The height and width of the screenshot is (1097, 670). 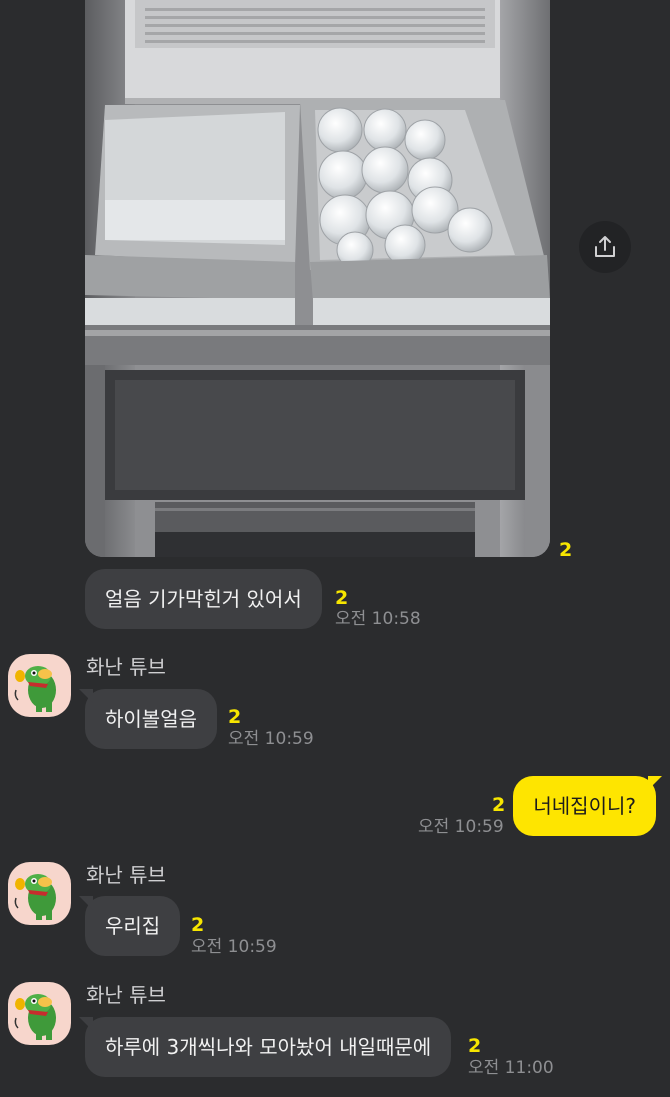 What do you see at coordinates (566, 550) in the screenshot?
I see `photo-unread-count: 2` at bounding box center [566, 550].